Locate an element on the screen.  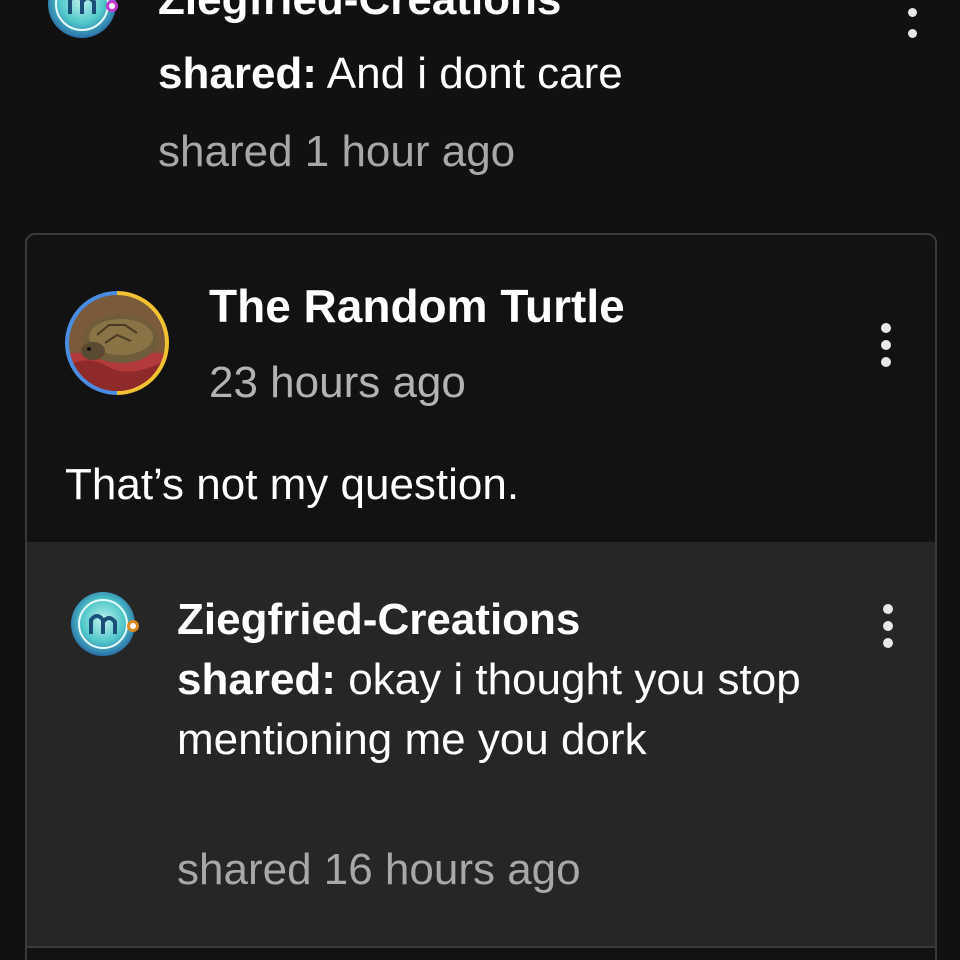
post-timestamp: 23 hours ago is located at coordinates (337, 382).